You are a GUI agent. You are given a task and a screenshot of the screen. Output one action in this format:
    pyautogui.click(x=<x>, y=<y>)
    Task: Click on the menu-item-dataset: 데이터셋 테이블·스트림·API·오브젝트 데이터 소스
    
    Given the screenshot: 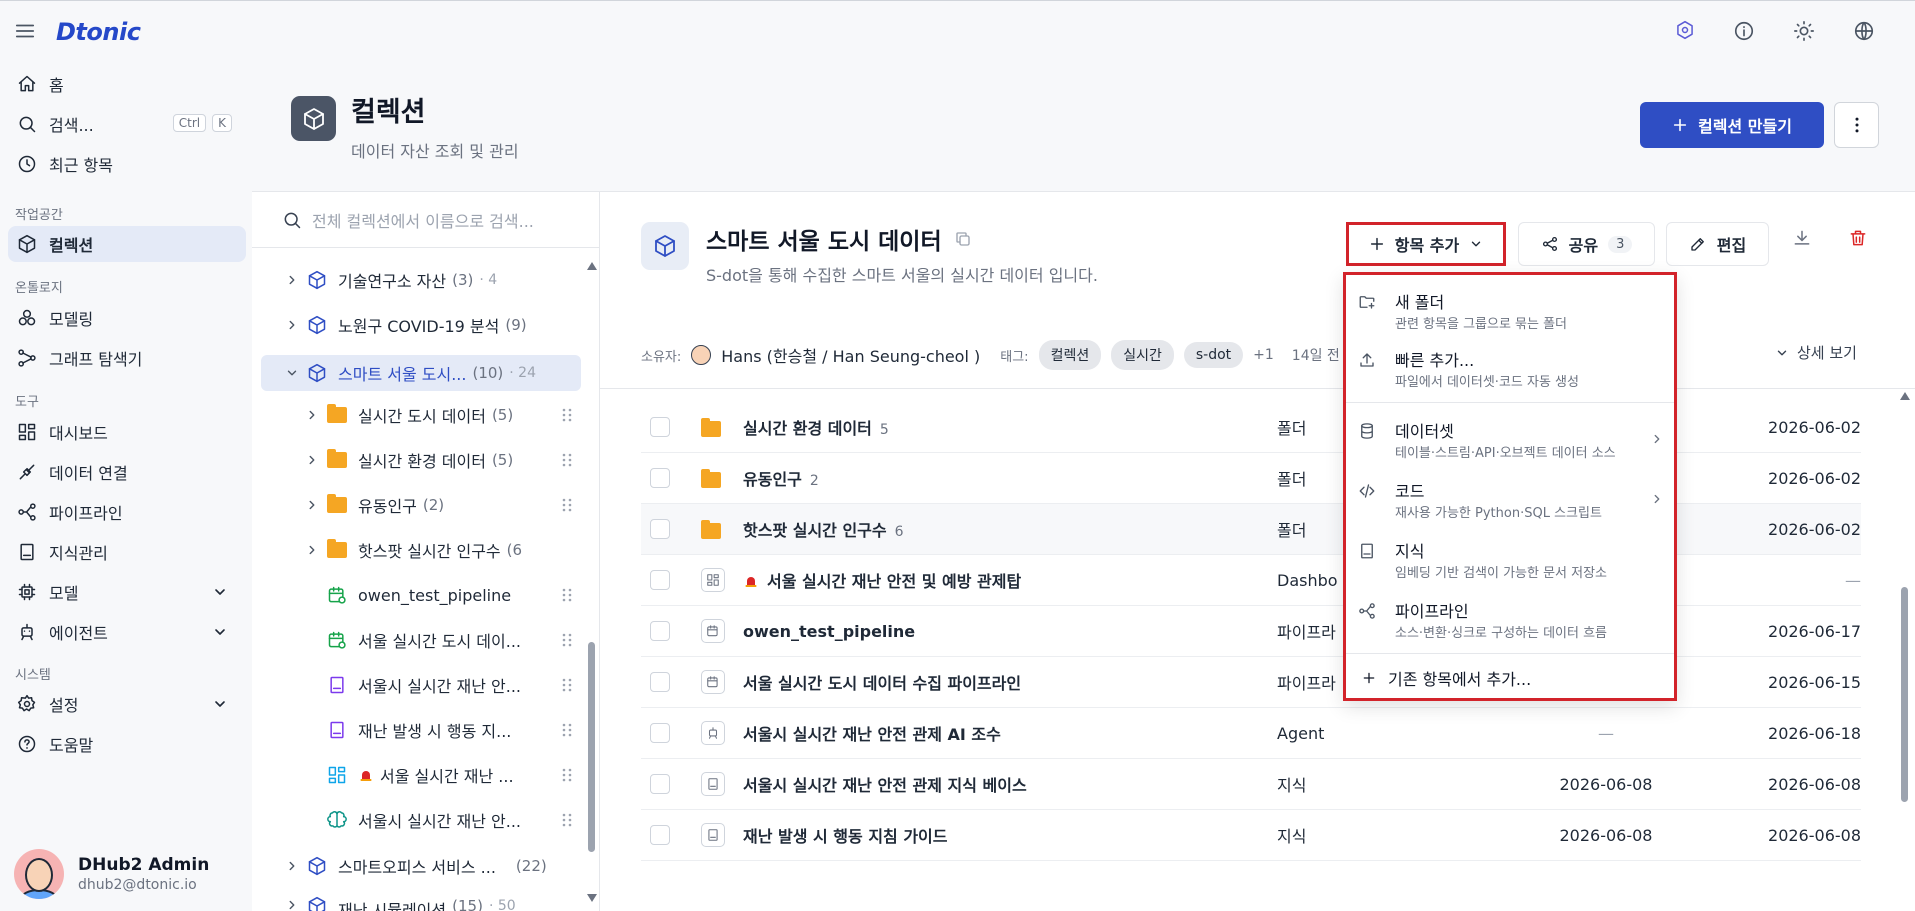 What is the action you would take?
    pyautogui.click(x=1510, y=439)
    